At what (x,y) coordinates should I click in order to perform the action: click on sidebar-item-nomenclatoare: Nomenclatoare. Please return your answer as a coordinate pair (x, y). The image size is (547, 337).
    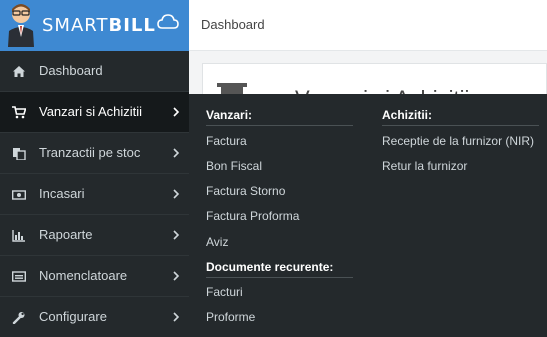
    Looking at the image, I should click on (94, 276).